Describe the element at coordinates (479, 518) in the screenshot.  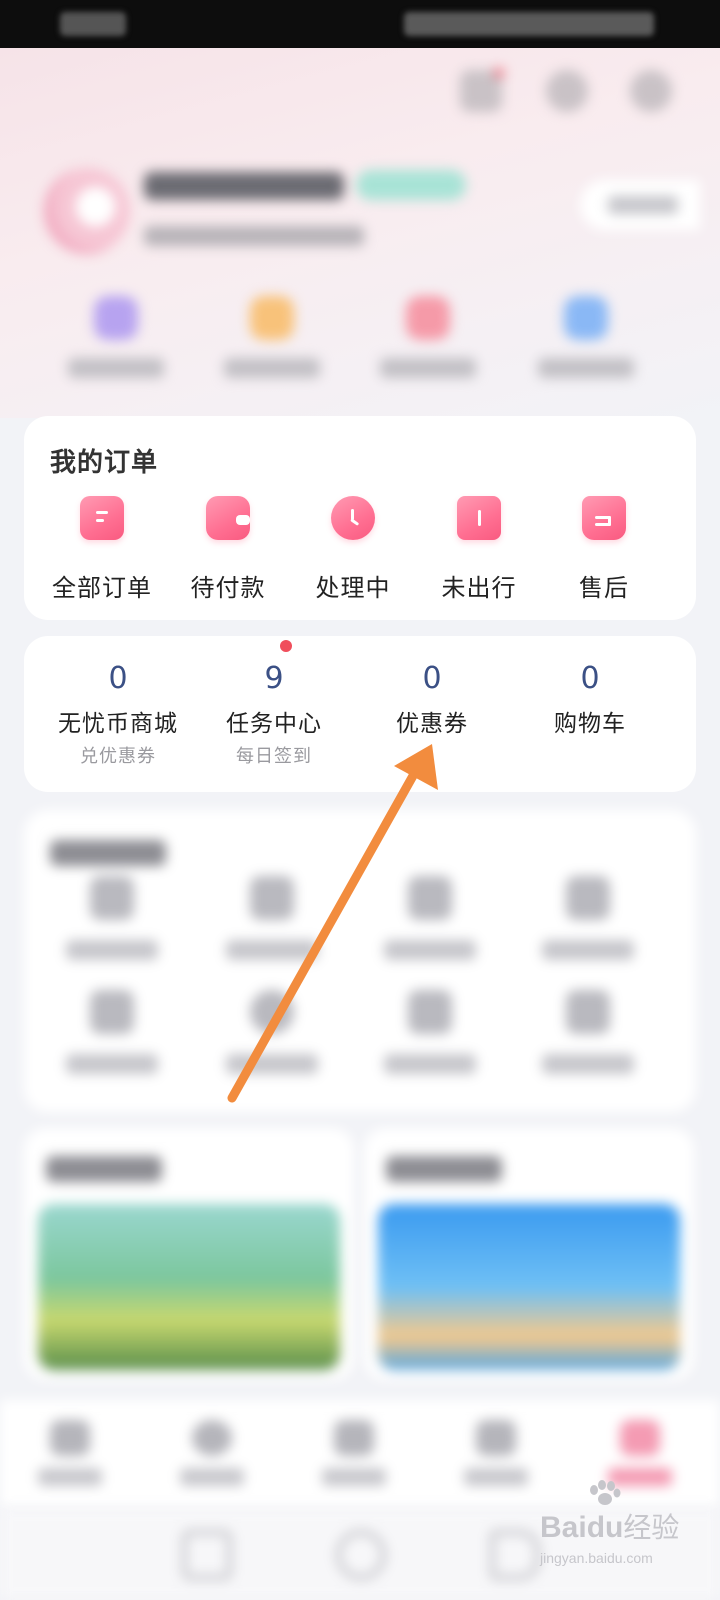
I see `ticket-icon` at that location.